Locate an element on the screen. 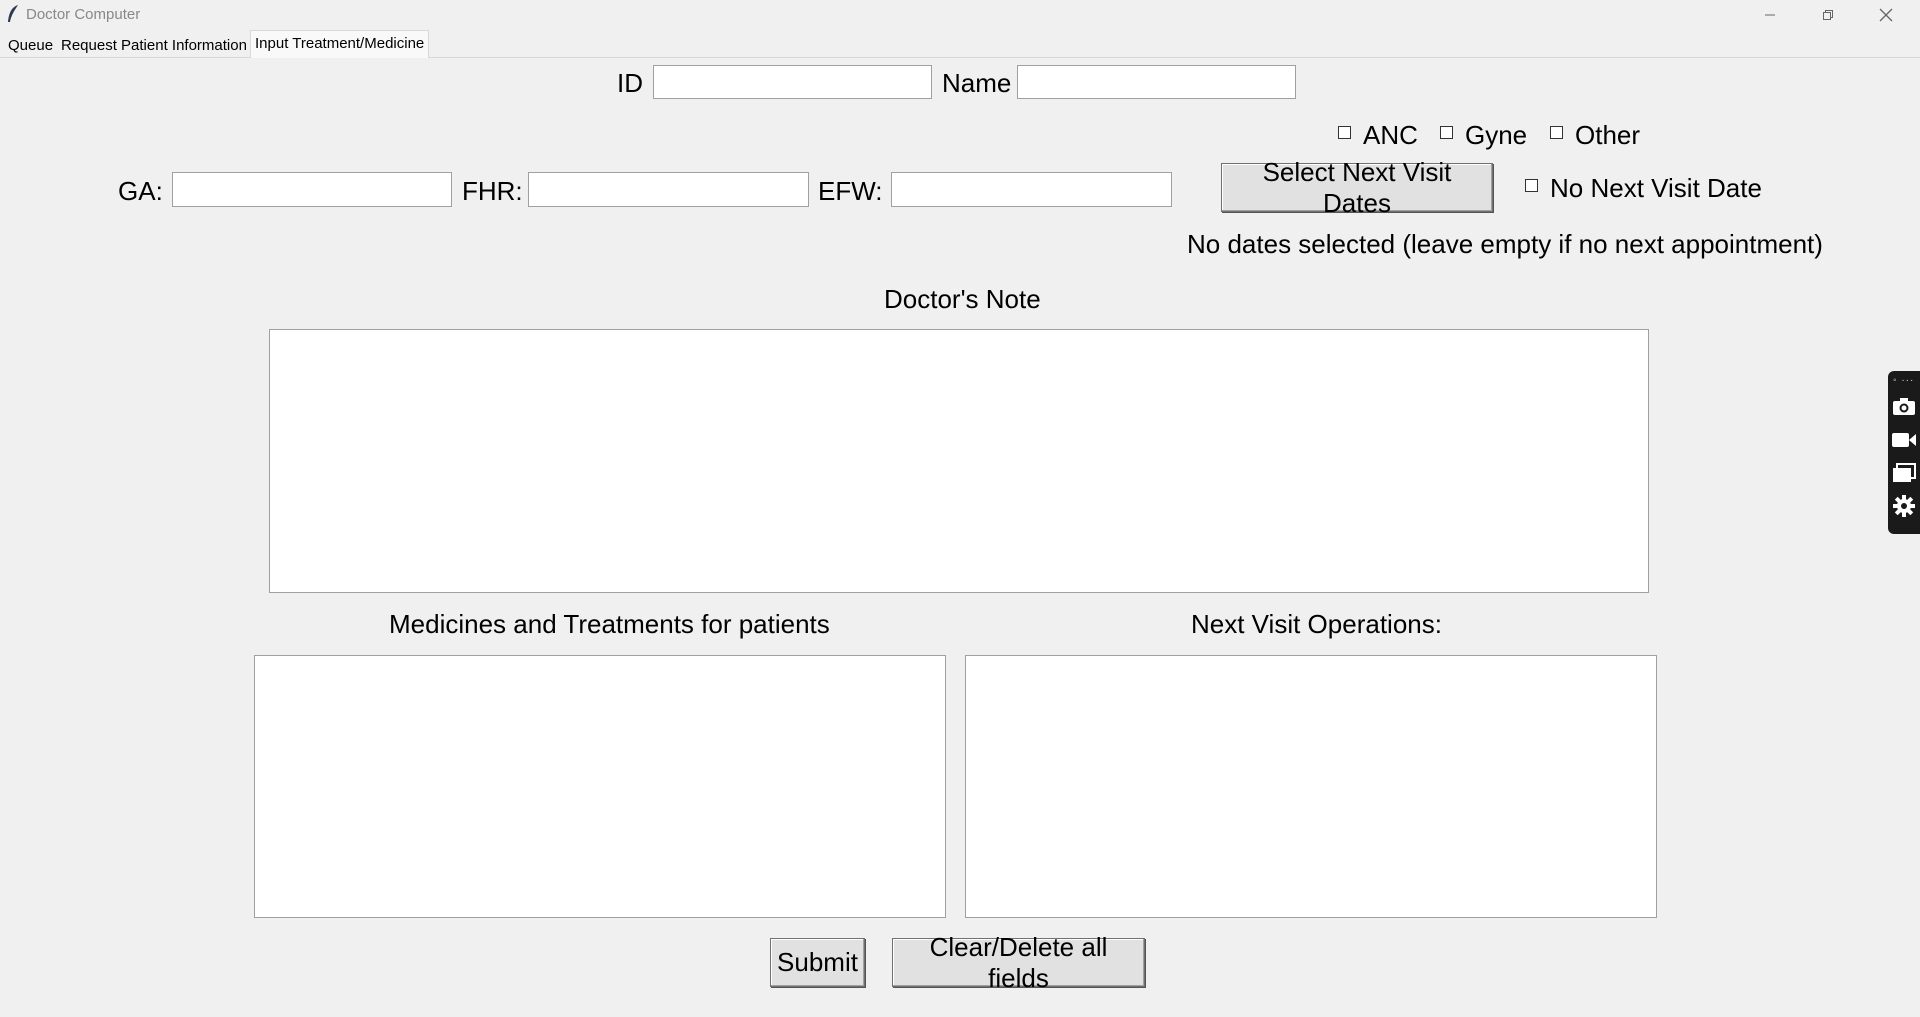 This screenshot has height=1017, width=1920. other-checkbox-label: Other is located at coordinates (1608, 135).